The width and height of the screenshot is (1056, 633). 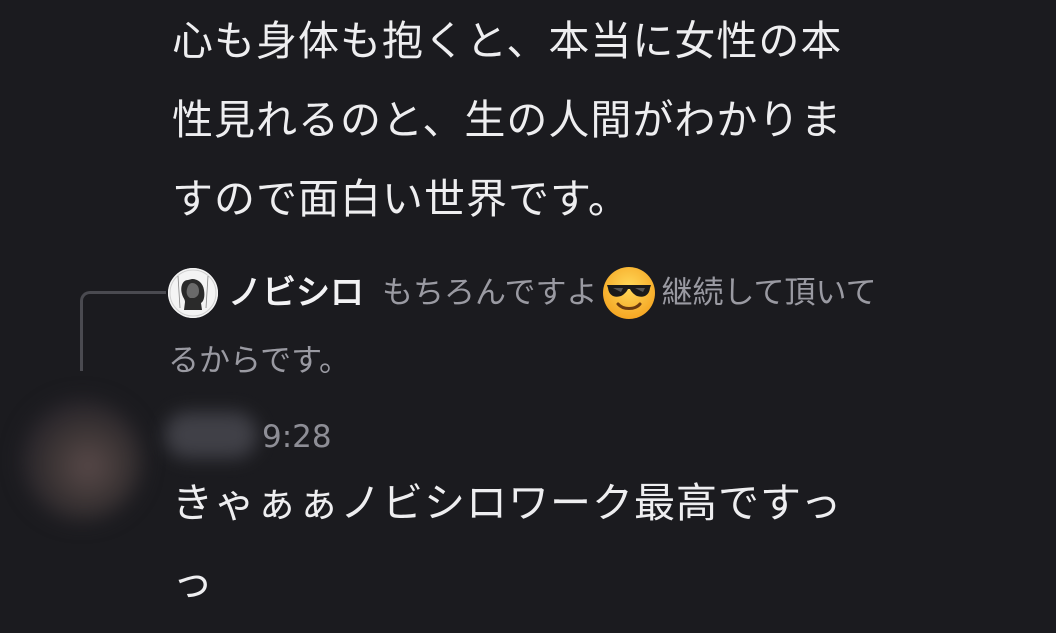 What do you see at coordinates (507, 120) in the screenshot?
I see `message-line: 性見れるのと、生の人間がわかりま` at bounding box center [507, 120].